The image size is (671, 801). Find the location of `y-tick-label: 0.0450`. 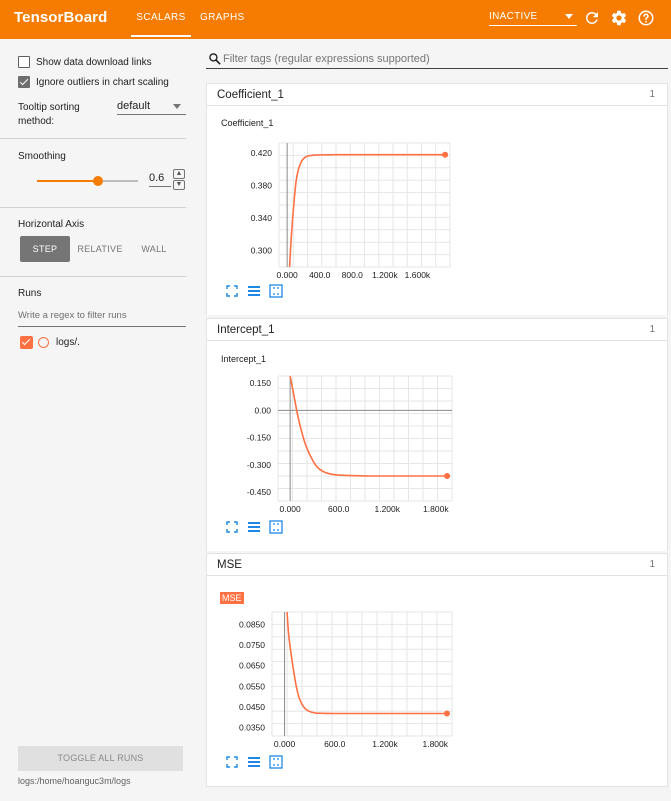

y-tick-label: 0.0450 is located at coordinates (252, 707).